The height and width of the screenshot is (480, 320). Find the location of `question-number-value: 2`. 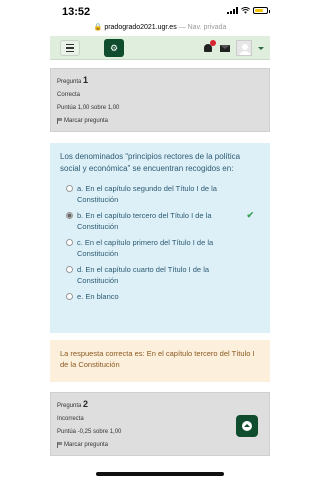

question-number-value: 2 is located at coordinates (86, 404).